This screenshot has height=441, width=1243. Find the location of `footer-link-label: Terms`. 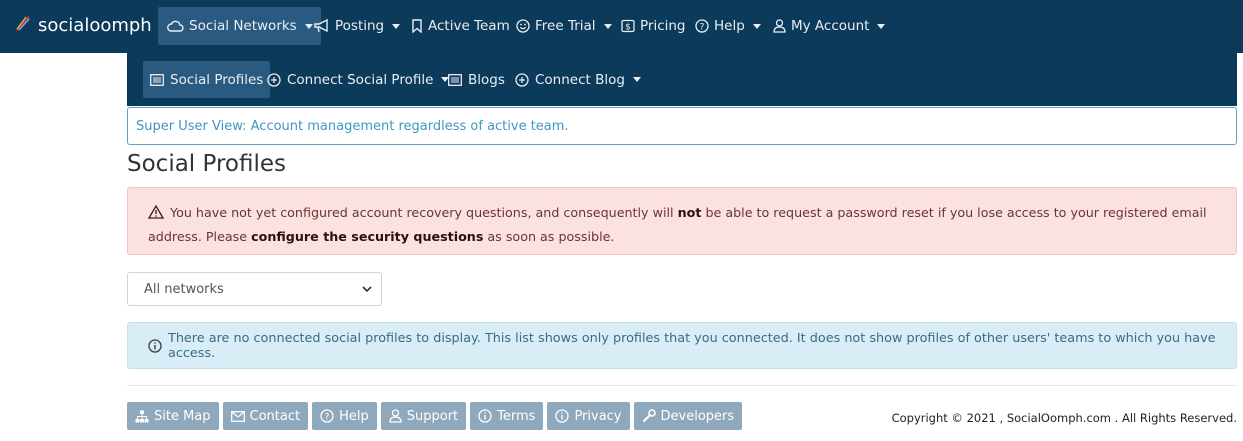

footer-link-label: Terms is located at coordinates (516, 416).